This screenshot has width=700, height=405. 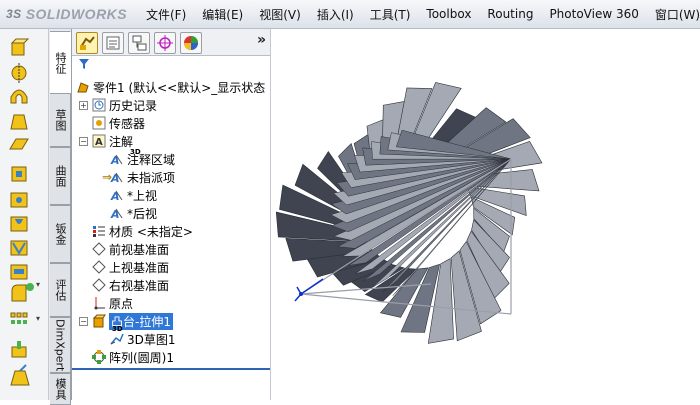 What do you see at coordinates (99, 123) in the screenshot?
I see `sensor-icon` at bounding box center [99, 123].